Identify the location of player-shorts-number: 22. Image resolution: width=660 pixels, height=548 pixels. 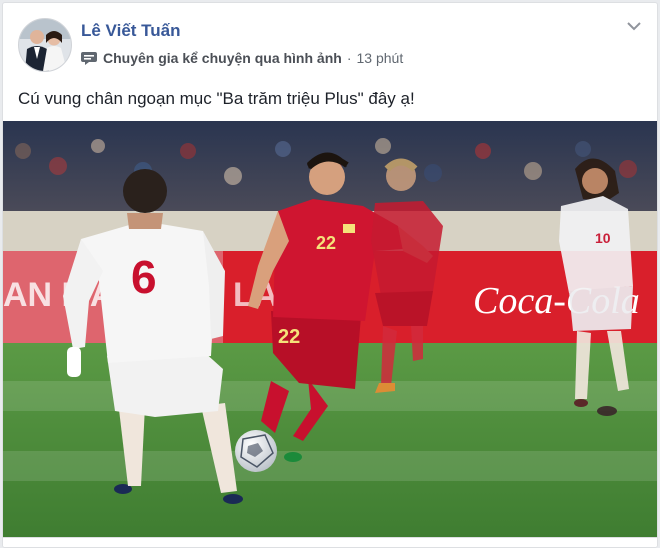
(289, 337).